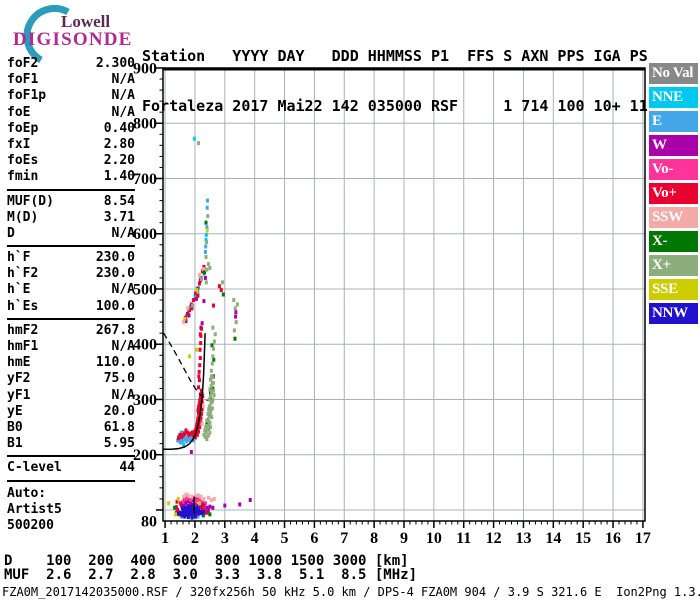 The image size is (700, 600). I want to click on x-tick-label: 6, so click(314, 538).